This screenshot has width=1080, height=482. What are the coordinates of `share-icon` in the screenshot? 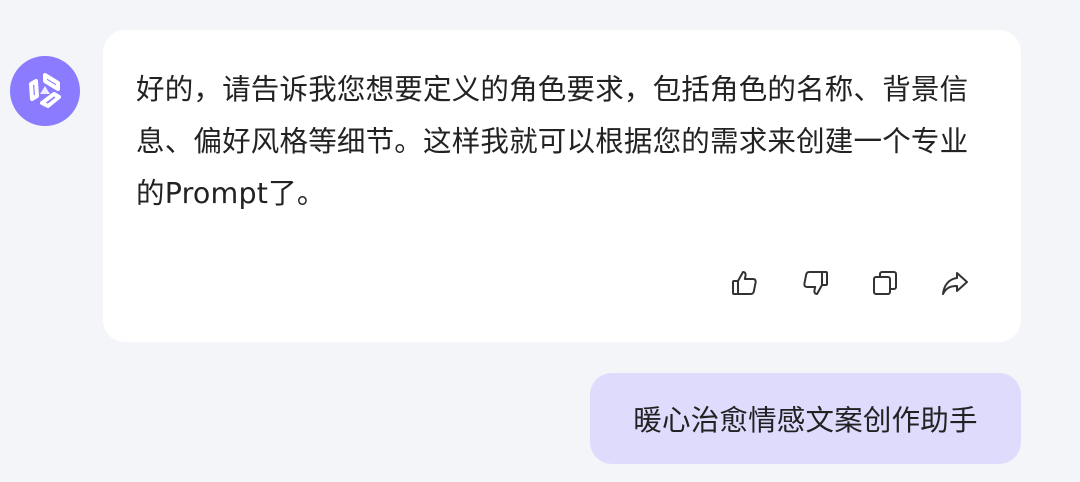 It's located at (955, 283).